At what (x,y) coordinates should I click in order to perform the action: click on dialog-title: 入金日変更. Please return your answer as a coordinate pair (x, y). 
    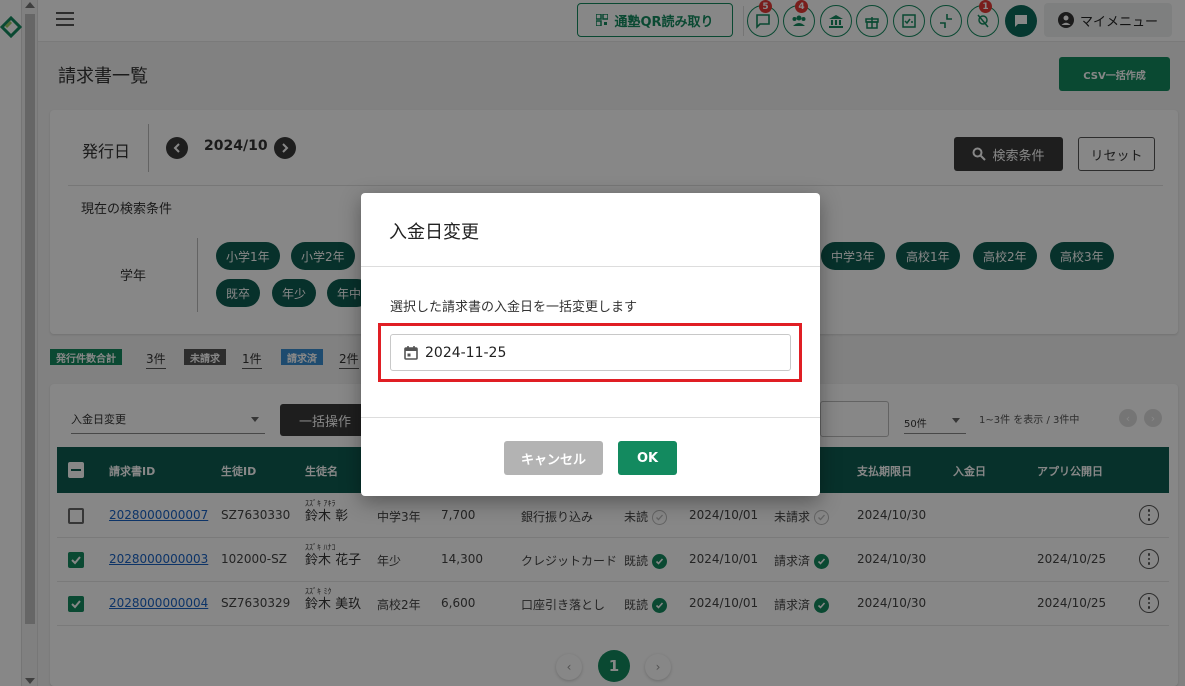
    Looking at the image, I should click on (434, 232).